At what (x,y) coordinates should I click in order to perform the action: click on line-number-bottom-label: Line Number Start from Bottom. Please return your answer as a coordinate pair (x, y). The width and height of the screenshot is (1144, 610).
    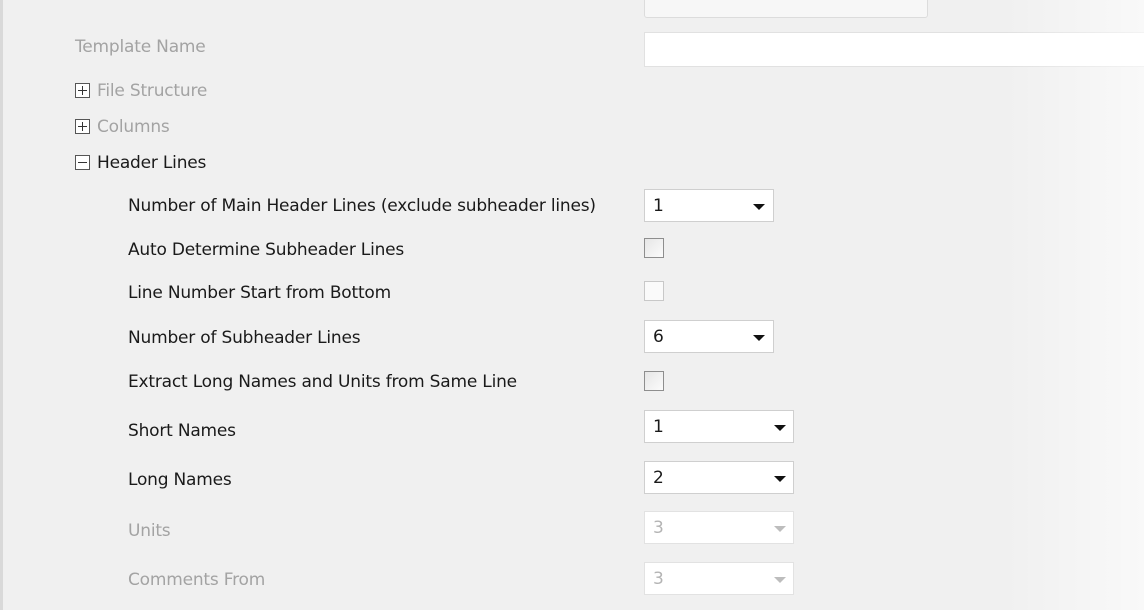
    Looking at the image, I should click on (259, 293).